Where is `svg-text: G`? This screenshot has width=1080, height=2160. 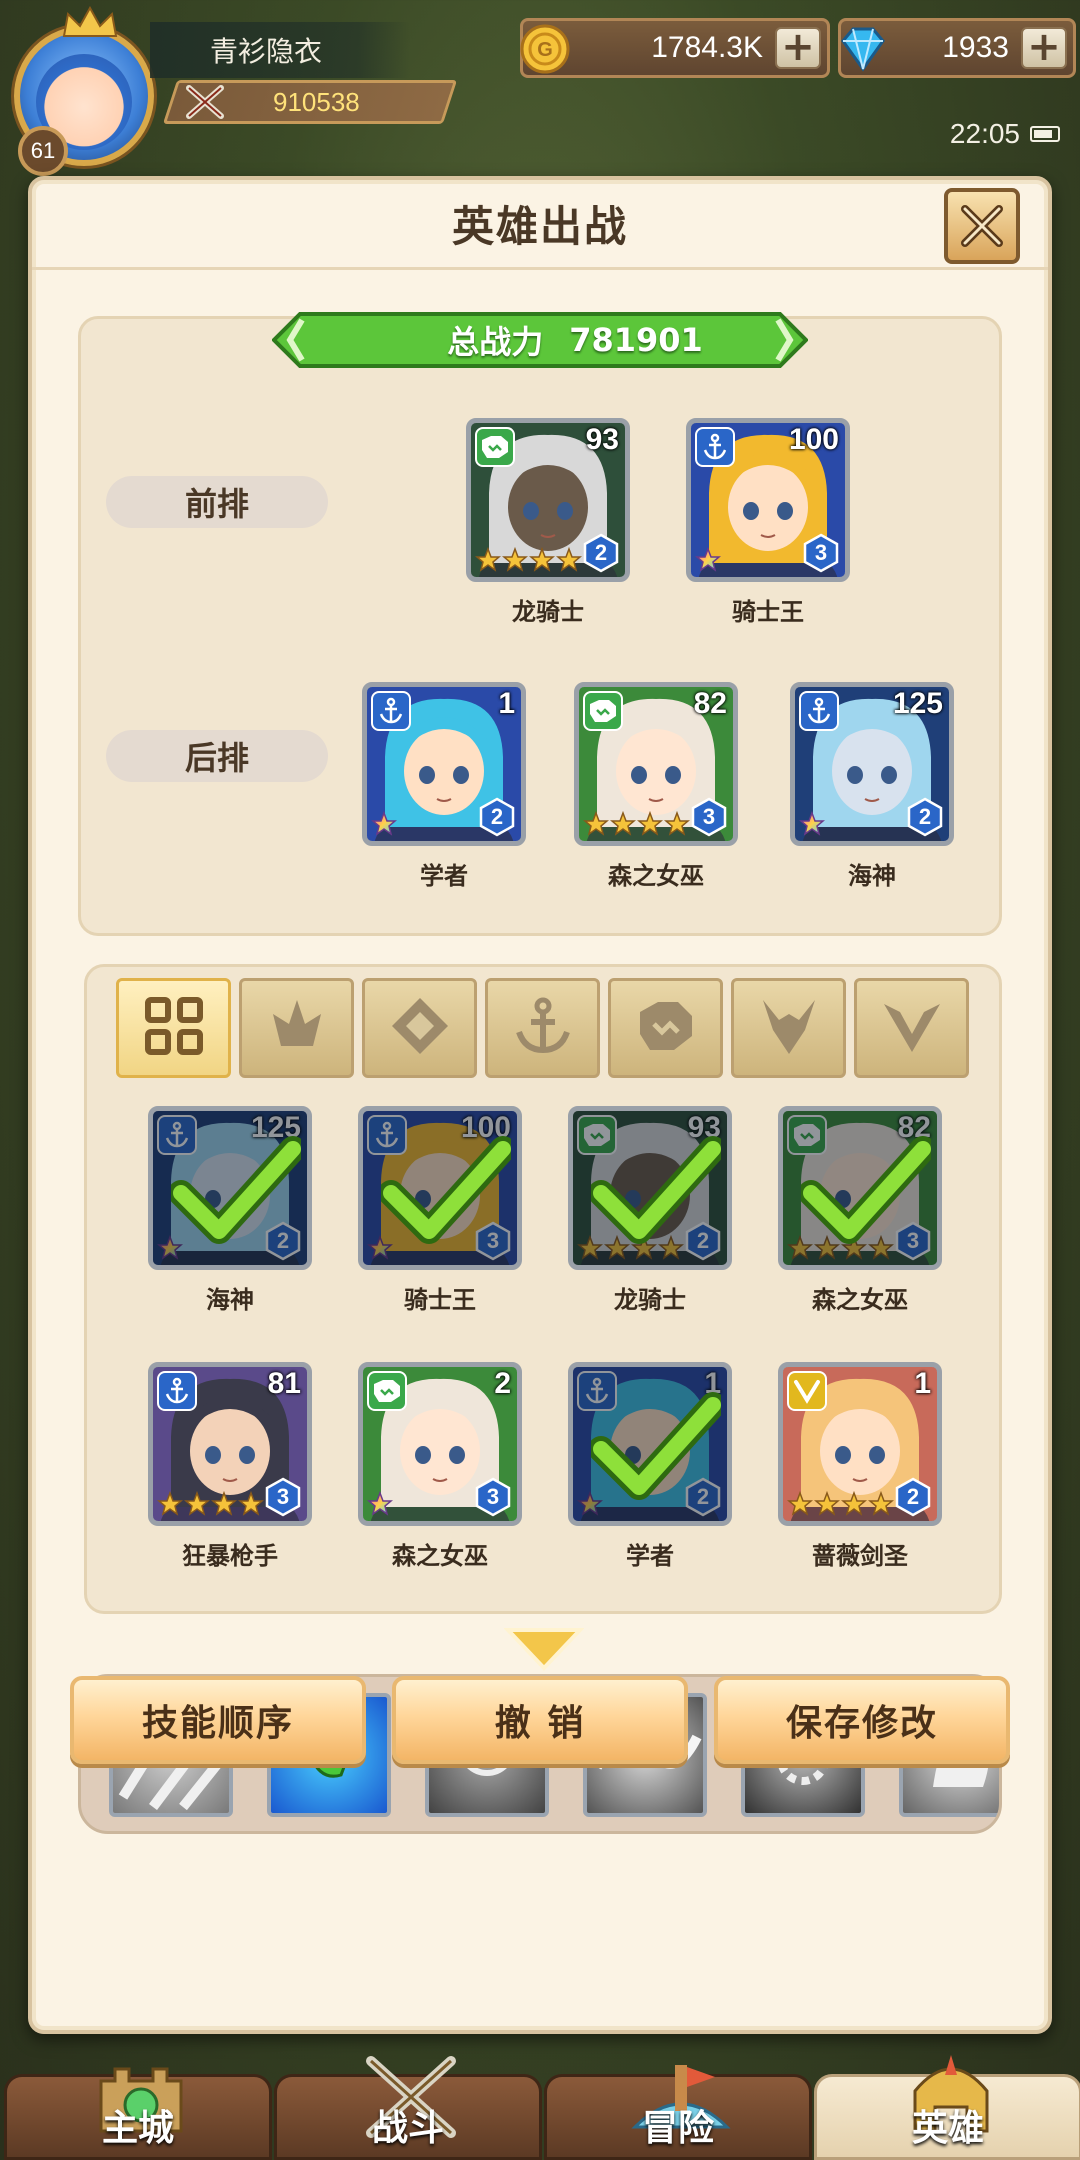
svg-text: G is located at coordinates (545, 50).